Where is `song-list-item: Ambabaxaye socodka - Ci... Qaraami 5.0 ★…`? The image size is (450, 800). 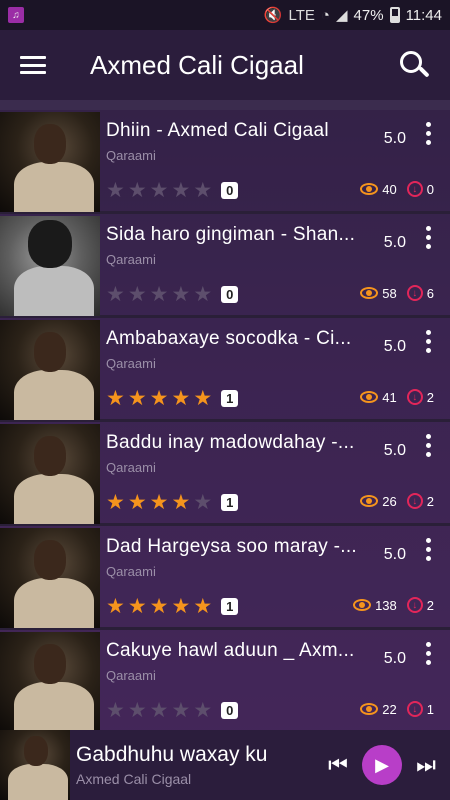
song-list-item: Ambabaxaye socodka - Ci... Qaraami 5.0 ★… is located at coordinates (225, 370).